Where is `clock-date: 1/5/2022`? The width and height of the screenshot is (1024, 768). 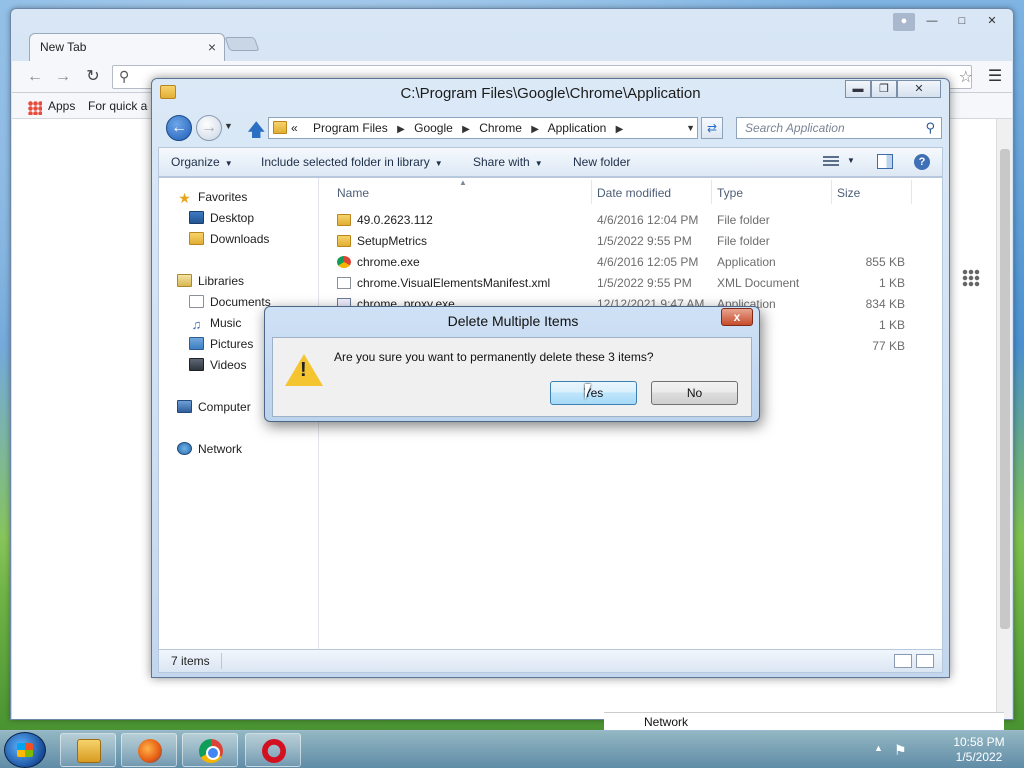
clock-date: 1/5/2022 is located at coordinates (979, 757).